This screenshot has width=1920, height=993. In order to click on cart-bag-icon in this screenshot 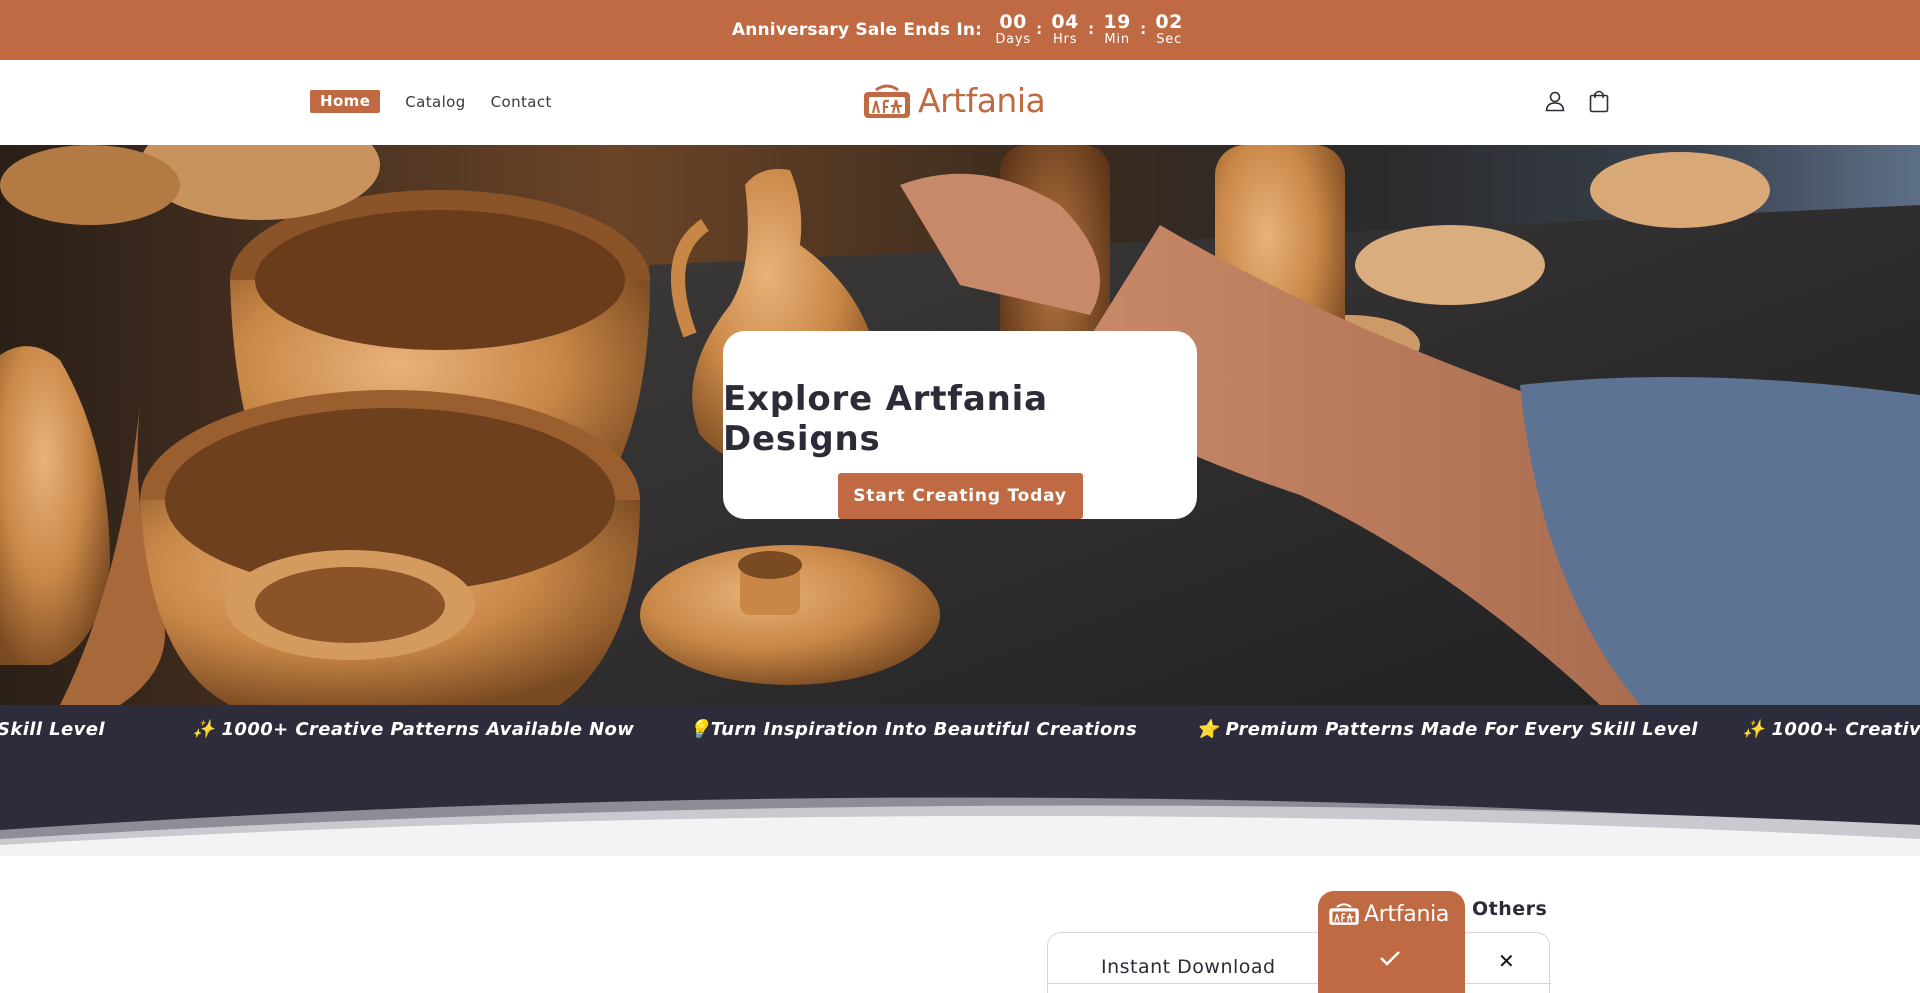, I will do `click(1599, 103)`.